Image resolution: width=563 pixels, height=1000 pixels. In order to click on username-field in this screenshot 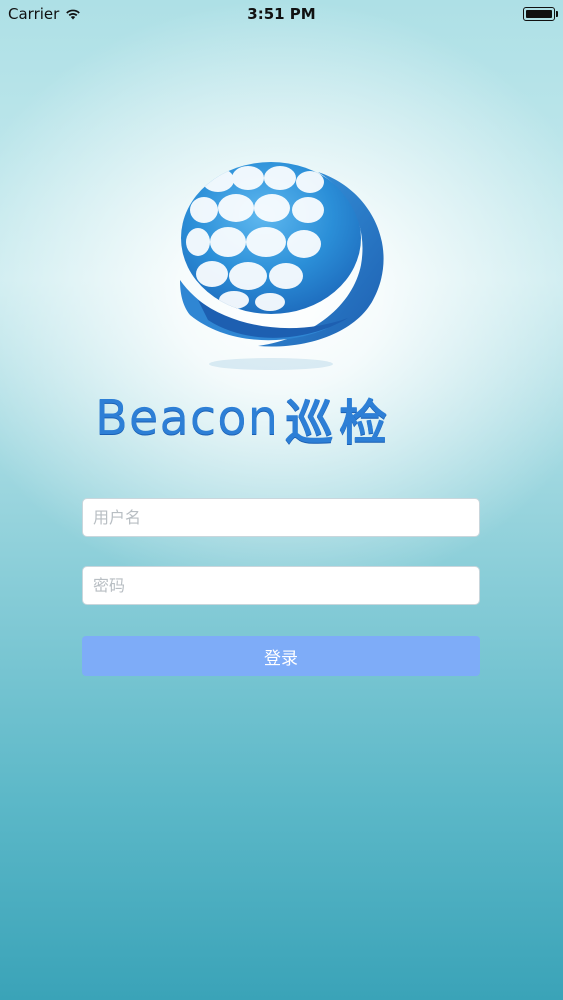, I will do `click(281, 517)`.